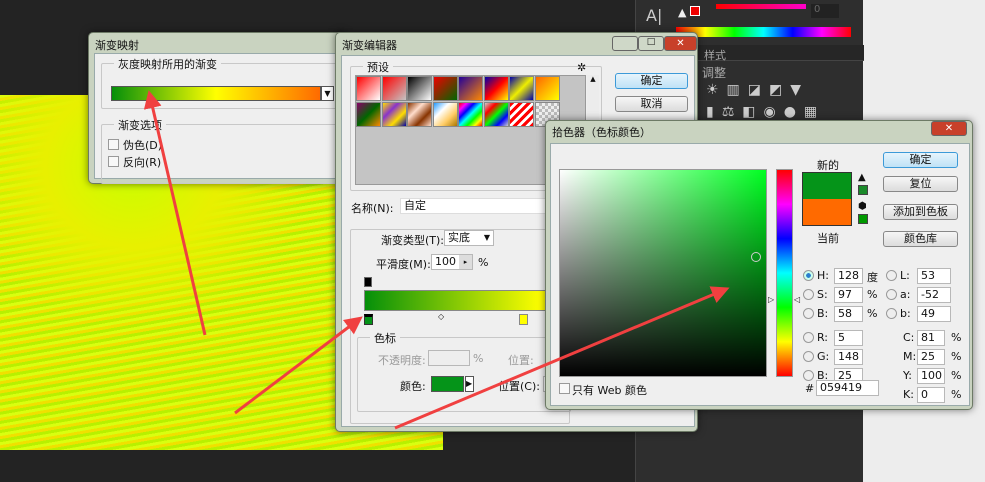 This screenshot has width=985, height=482. I want to click on arrow-to-color-field, so click(562, 358).